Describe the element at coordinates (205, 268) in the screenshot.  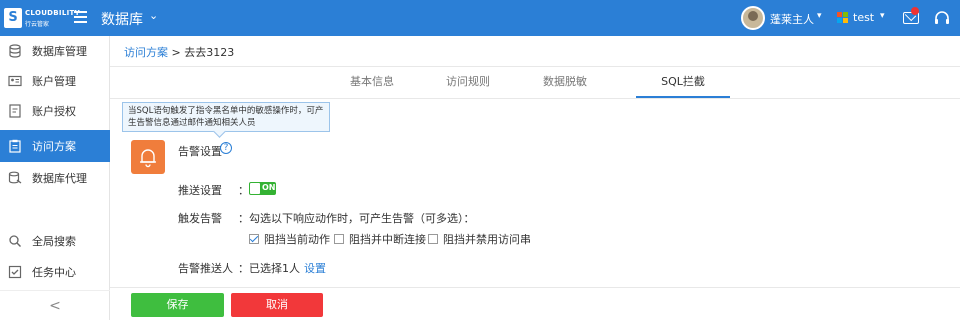
I see `alert-recipient-label: 告警推送人` at that location.